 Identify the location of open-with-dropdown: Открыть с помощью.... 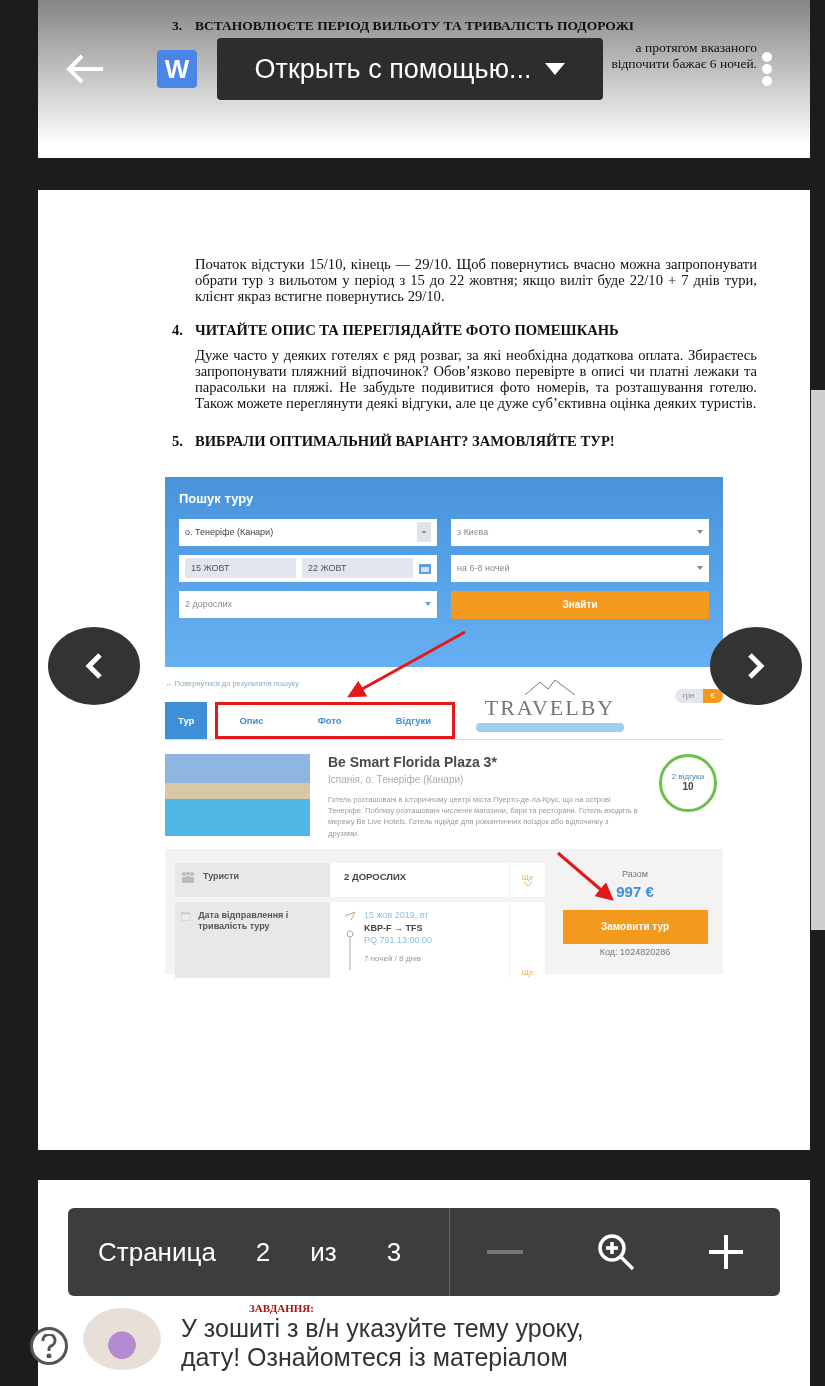
(410, 69).